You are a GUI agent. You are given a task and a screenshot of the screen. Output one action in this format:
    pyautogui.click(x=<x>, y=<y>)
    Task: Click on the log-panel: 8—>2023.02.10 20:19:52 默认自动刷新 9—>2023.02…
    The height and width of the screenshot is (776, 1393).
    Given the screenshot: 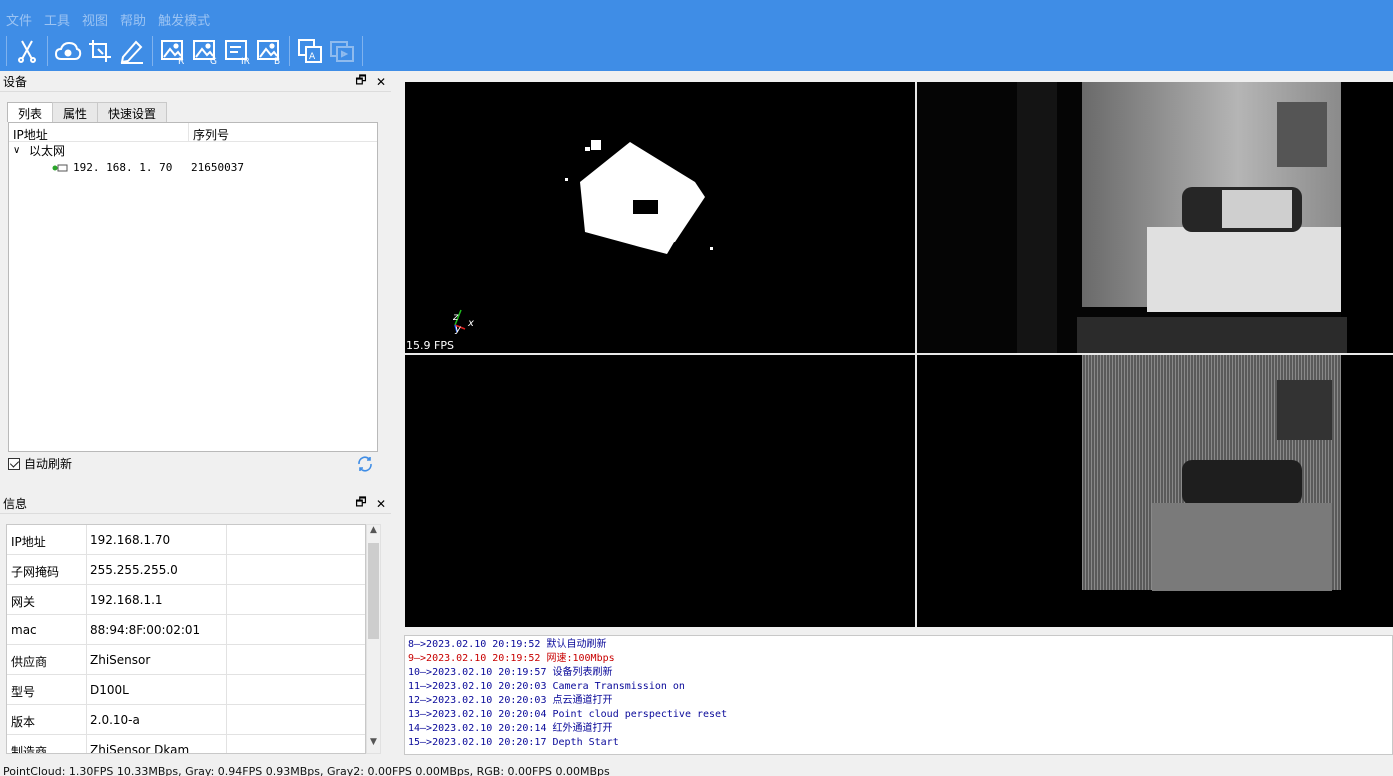 What is the action you would take?
    pyautogui.click(x=898, y=695)
    